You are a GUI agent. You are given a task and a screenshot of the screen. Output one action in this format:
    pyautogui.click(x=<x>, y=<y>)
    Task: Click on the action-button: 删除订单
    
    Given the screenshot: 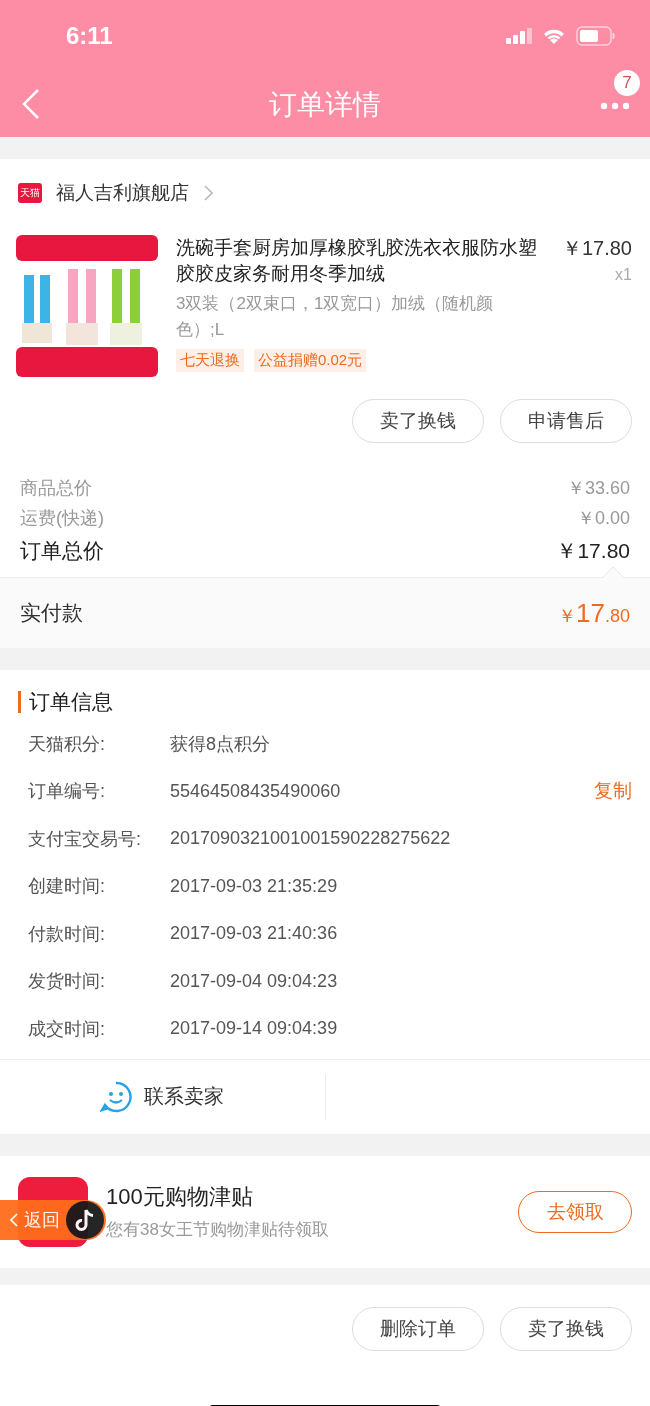 What is the action you would take?
    pyautogui.click(x=418, y=1328)
    